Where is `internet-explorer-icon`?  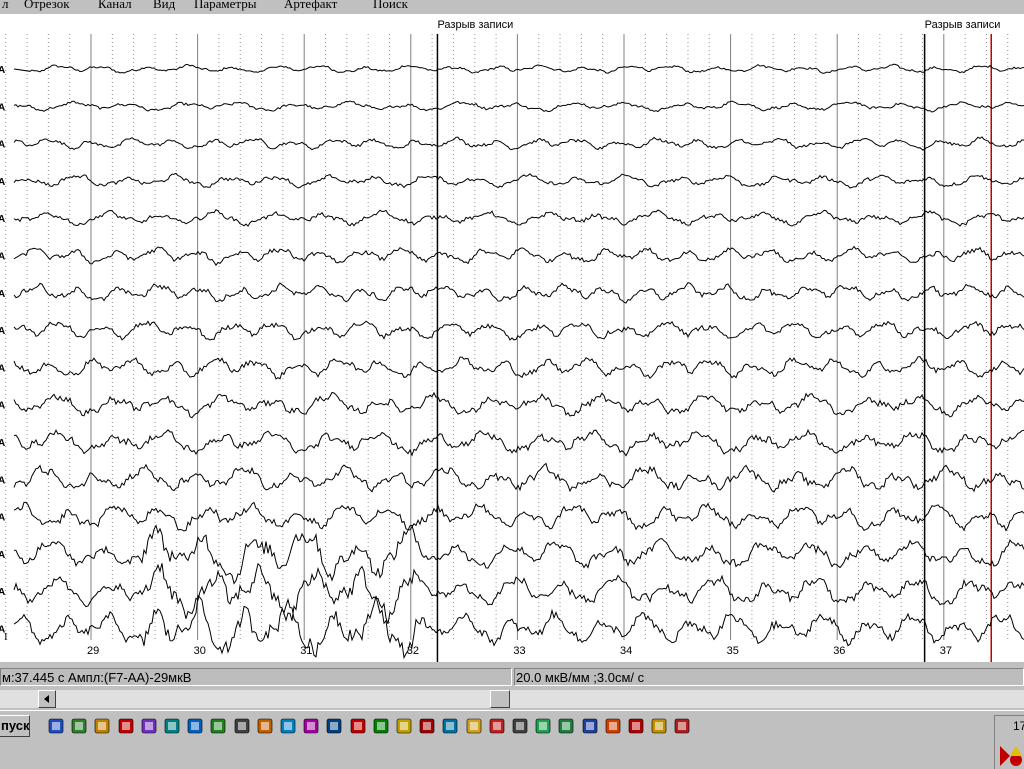
internet-explorer-icon is located at coordinates (195, 726).